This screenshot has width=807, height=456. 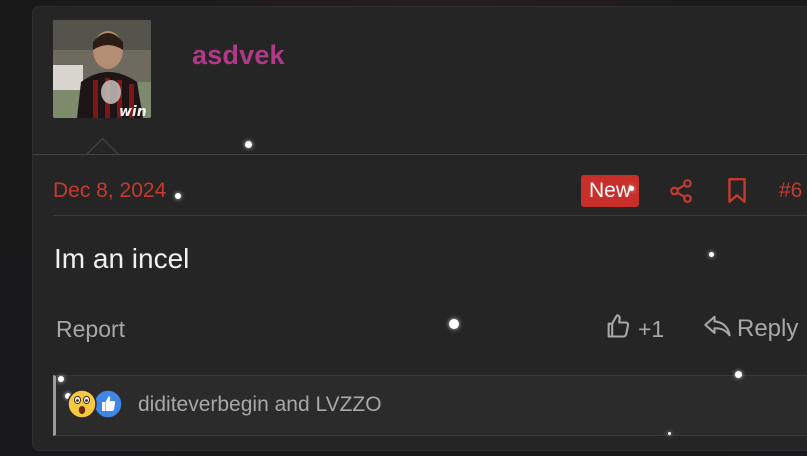 What do you see at coordinates (133, 111) in the screenshot?
I see `svg-text: win` at bounding box center [133, 111].